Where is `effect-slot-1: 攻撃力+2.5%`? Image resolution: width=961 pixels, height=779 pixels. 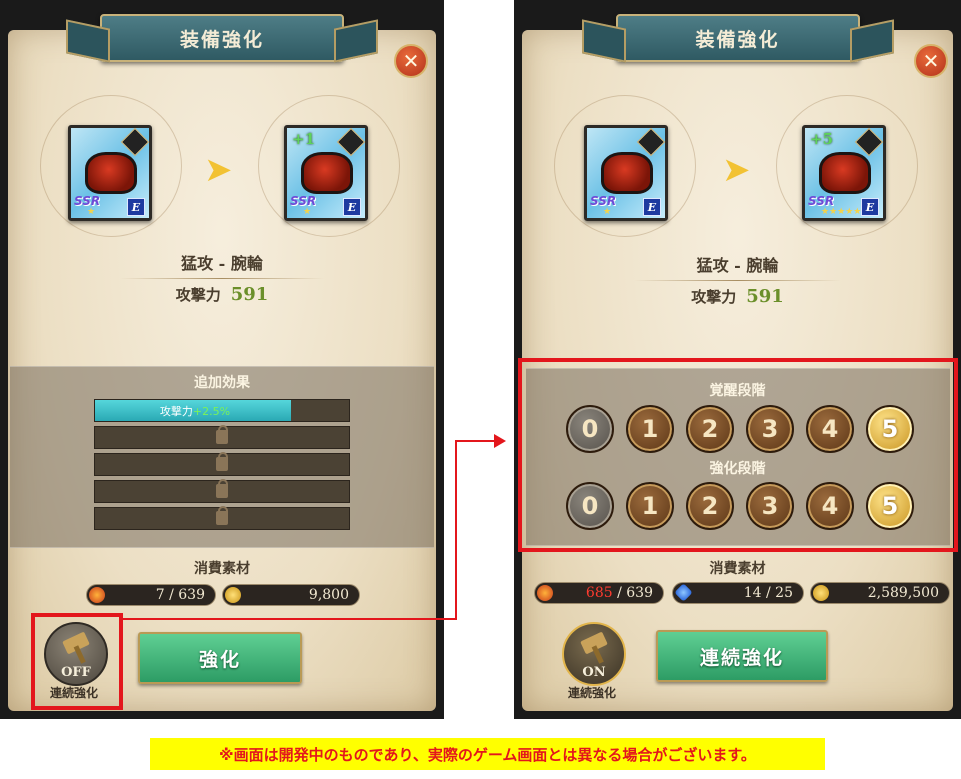 effect-slot-1: 攻撃力+2.5% is located at coordinates (222, 410).